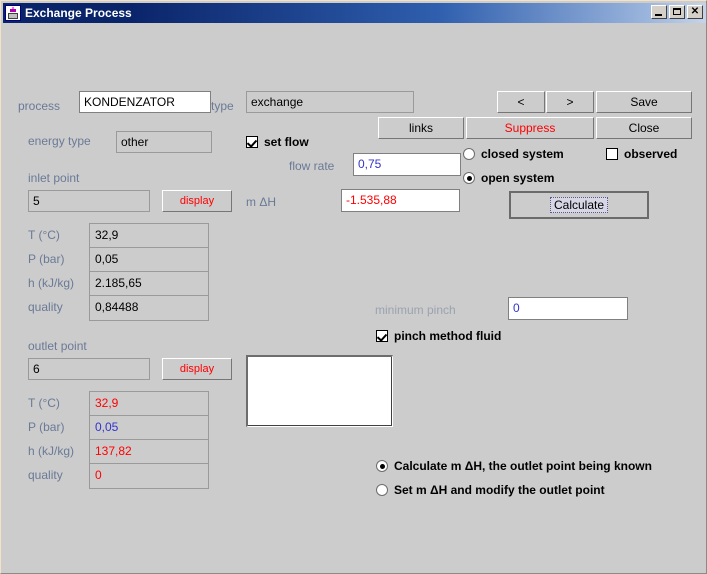  What do you see at coordinates (149, 404) in the screenshot?
I see `outlet-value-temperature: 32,9` at bounding box center [149, 404].